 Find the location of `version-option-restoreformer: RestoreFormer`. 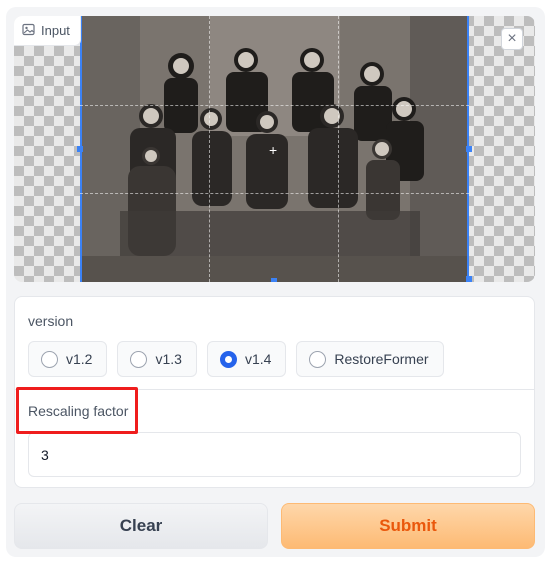

version-option-restoreformer: RestoreFormer is located at coordinates (370, 359).